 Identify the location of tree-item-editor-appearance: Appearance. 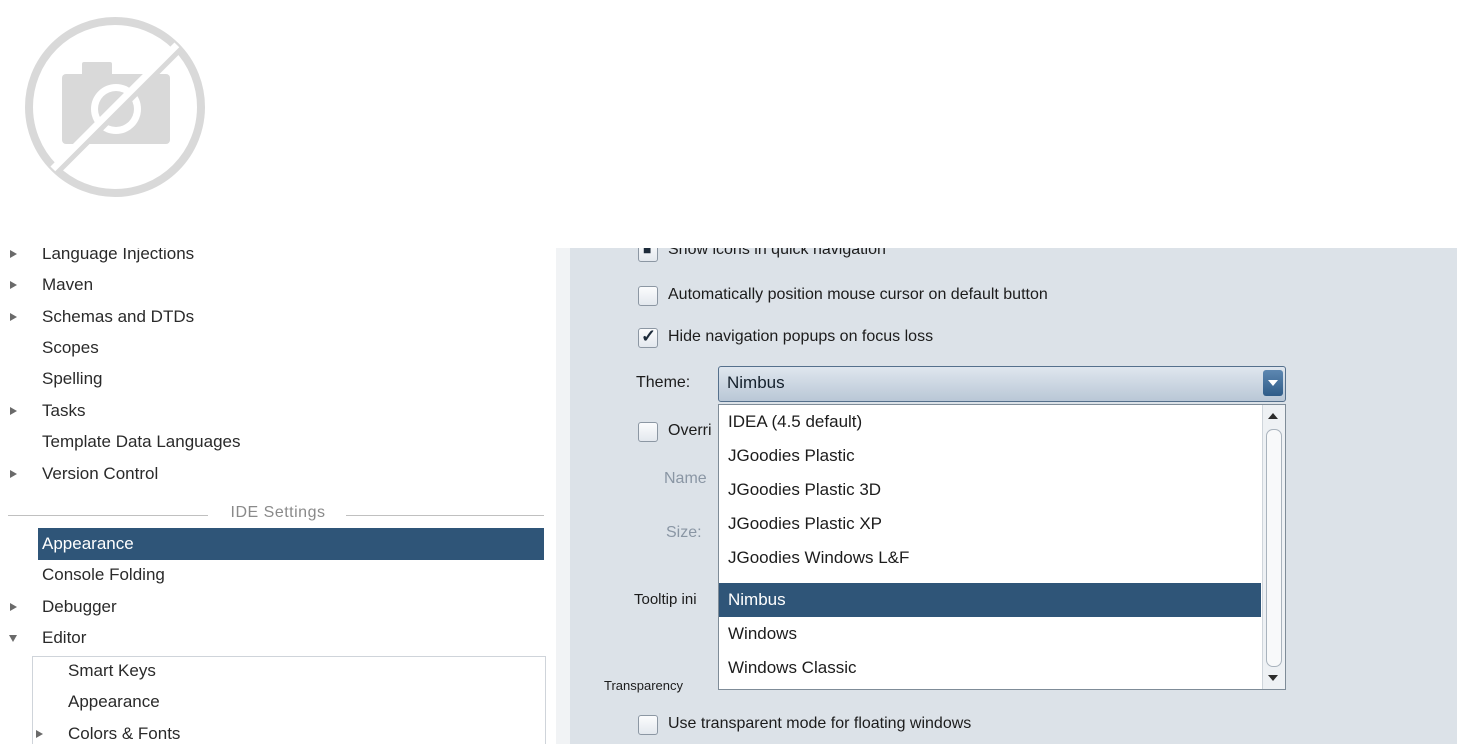
(270, 702).